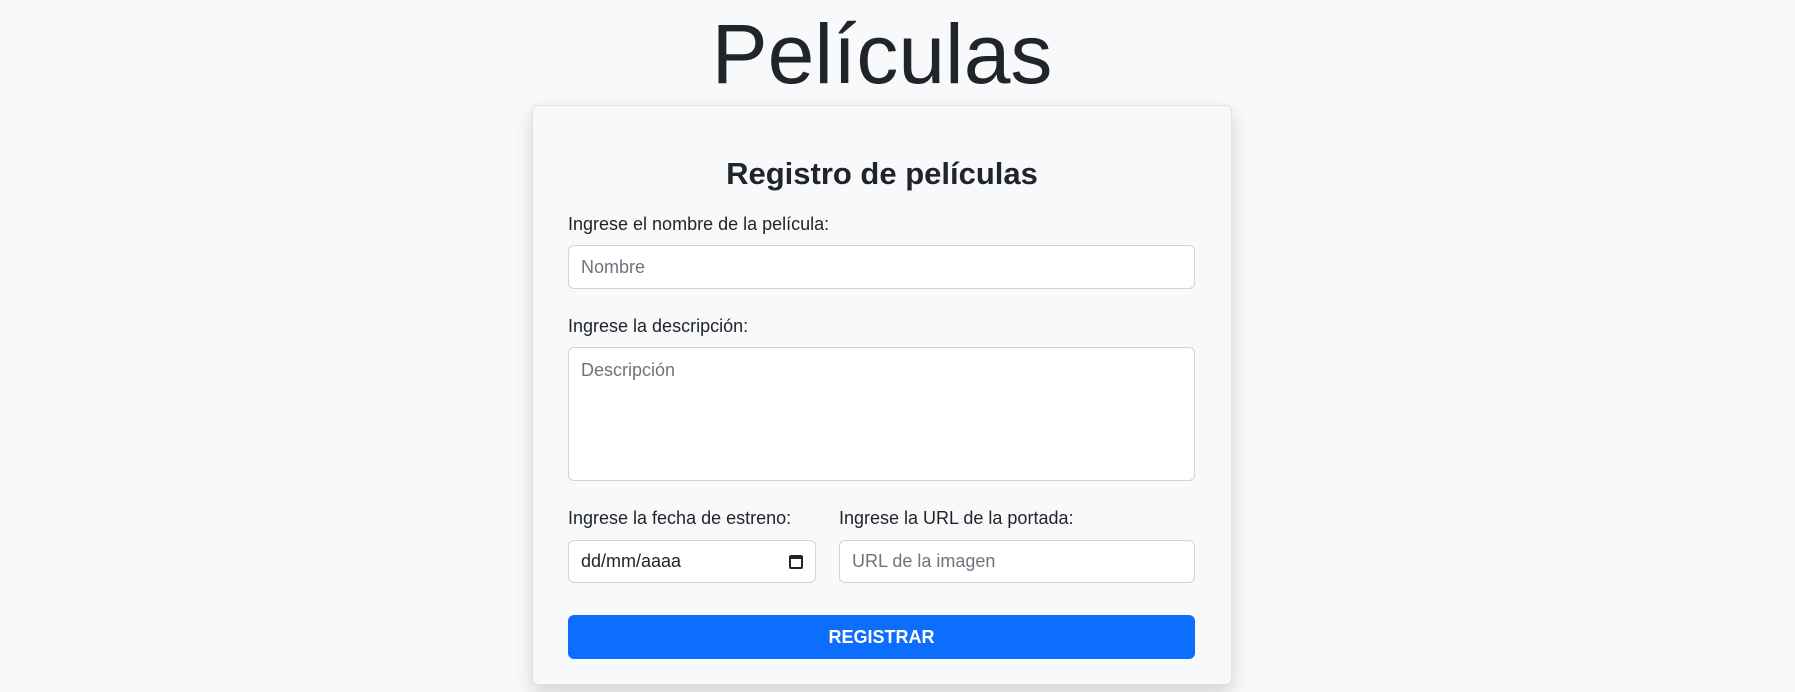  What do you see at coordinates (692, 561) in the screenshot?
I see `release-date-input: dd/mm/aaaa` at bounding box center [692, 561].